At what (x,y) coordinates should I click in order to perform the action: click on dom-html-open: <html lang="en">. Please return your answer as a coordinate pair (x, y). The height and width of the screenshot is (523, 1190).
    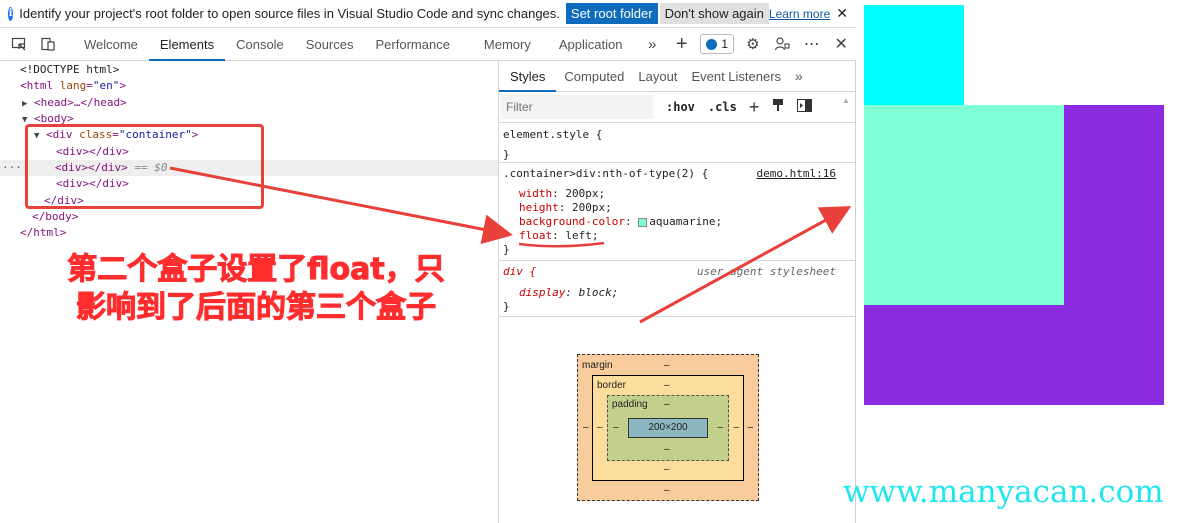
    Looking at the image, I should click on (73, 86).